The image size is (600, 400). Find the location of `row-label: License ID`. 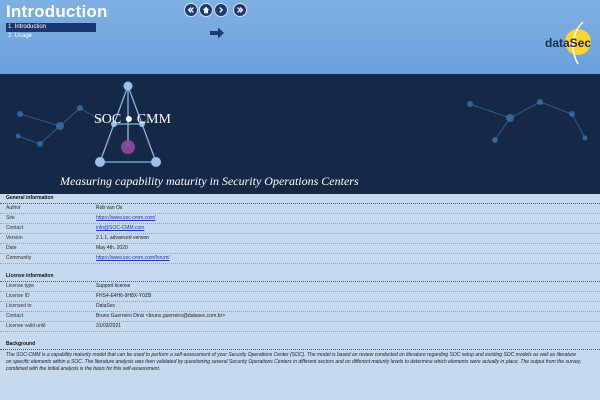

row-label: License ID is located at coordinates (18, 296).